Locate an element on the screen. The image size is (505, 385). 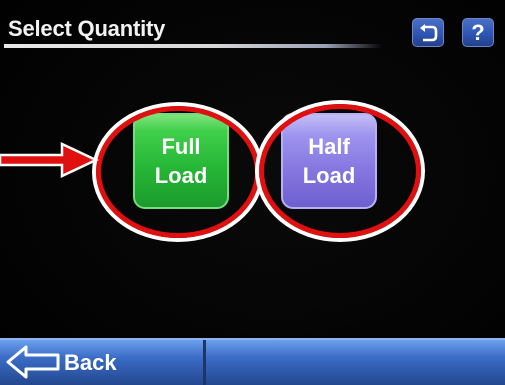
title-underline is located at coordinates (193, 46).